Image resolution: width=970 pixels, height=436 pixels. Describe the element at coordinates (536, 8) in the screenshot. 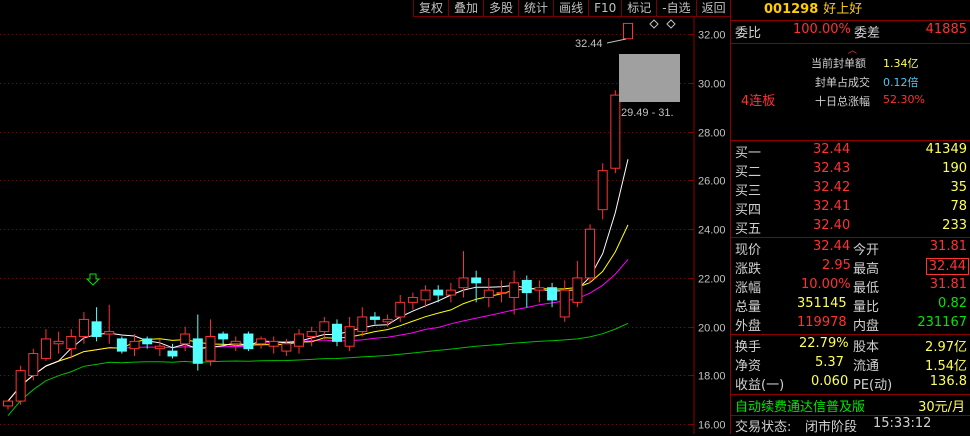

I see `toolbar-stats-button: 统计` at that location.